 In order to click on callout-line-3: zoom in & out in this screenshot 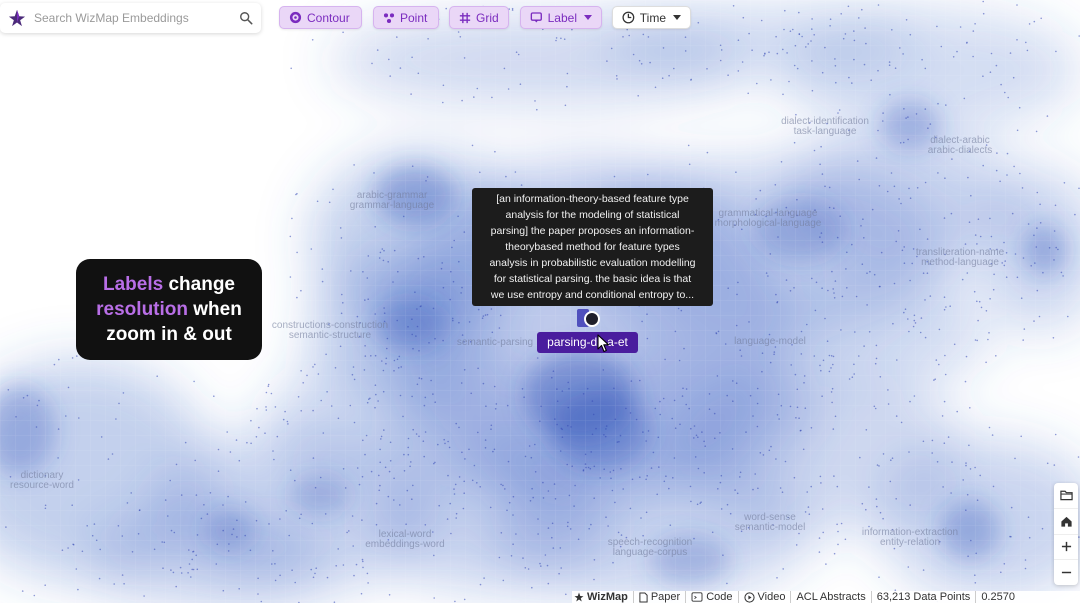, I will do `click(169, 334)`.